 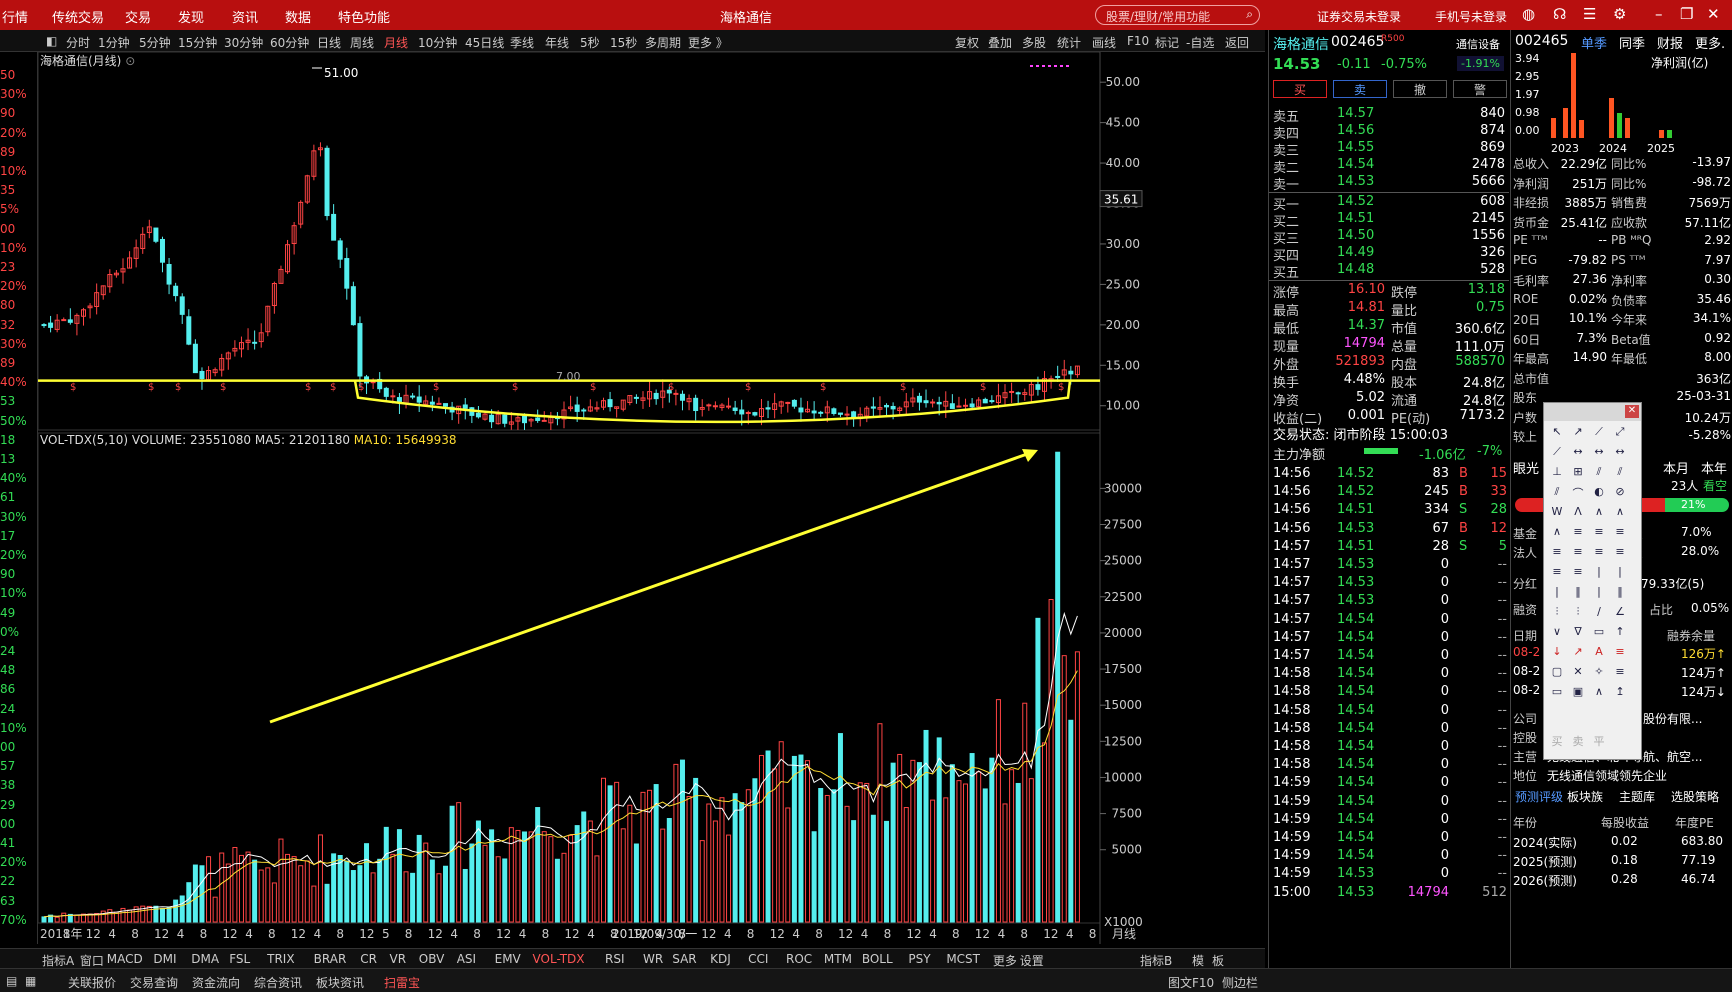 What do you see at coordinates (197, 42) in the screenshot?
I see `period-tab: 15分钟` at bounding box center [197, 42].